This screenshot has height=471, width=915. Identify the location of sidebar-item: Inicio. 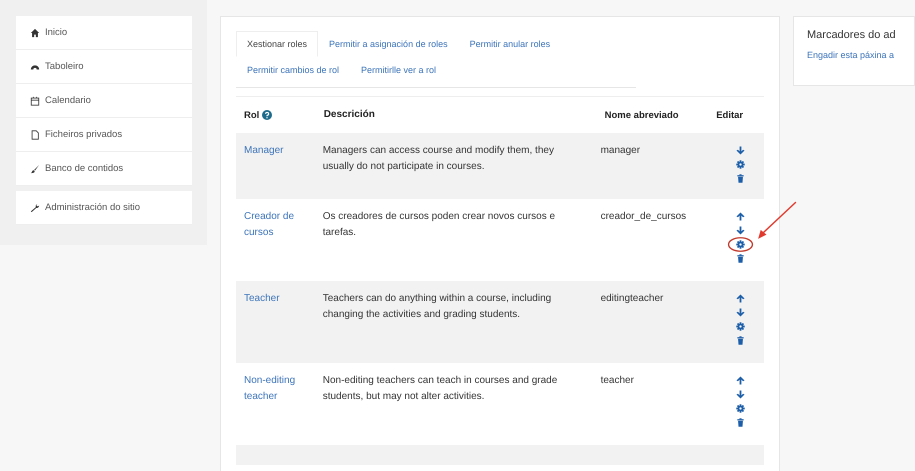
(104, 33).